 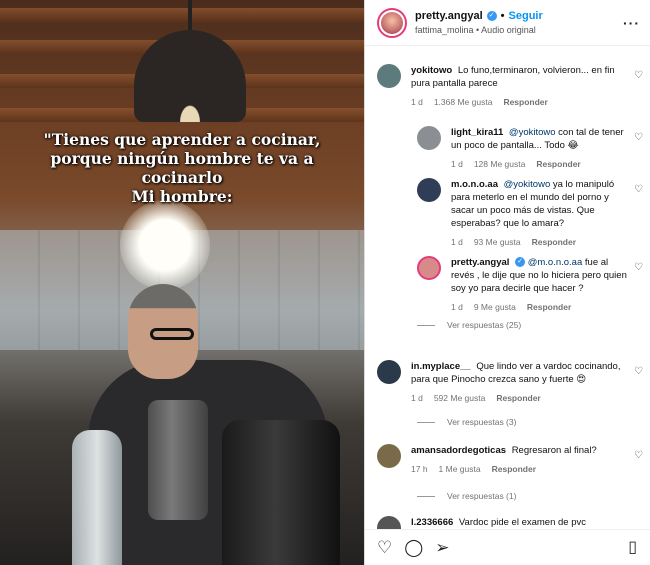 I want to click on comment-icon: ◯, so click(x=413, y=547).